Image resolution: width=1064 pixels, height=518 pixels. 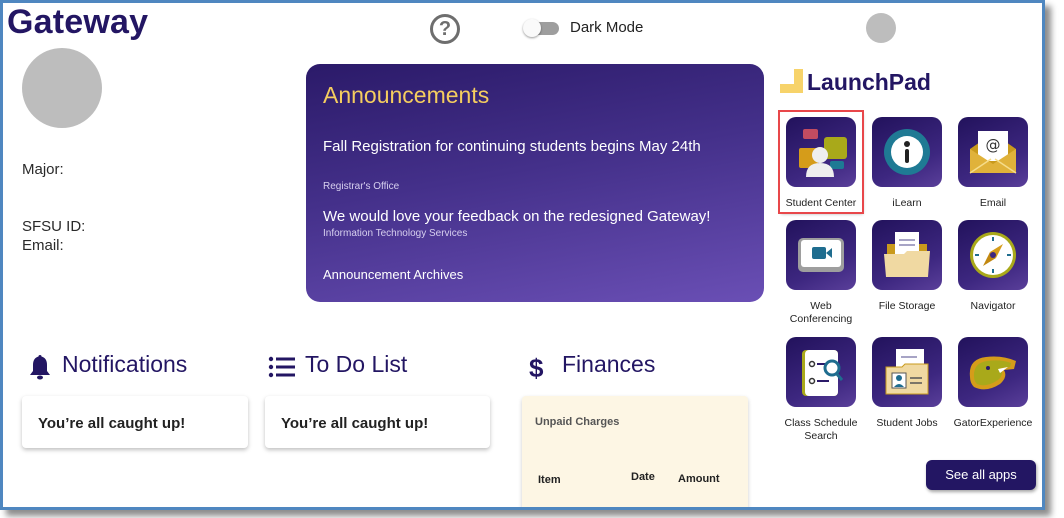 What do you see at coordinates (40, 369) in the screenshot?
I see `bell-icon` at bounding box center [40, 369].